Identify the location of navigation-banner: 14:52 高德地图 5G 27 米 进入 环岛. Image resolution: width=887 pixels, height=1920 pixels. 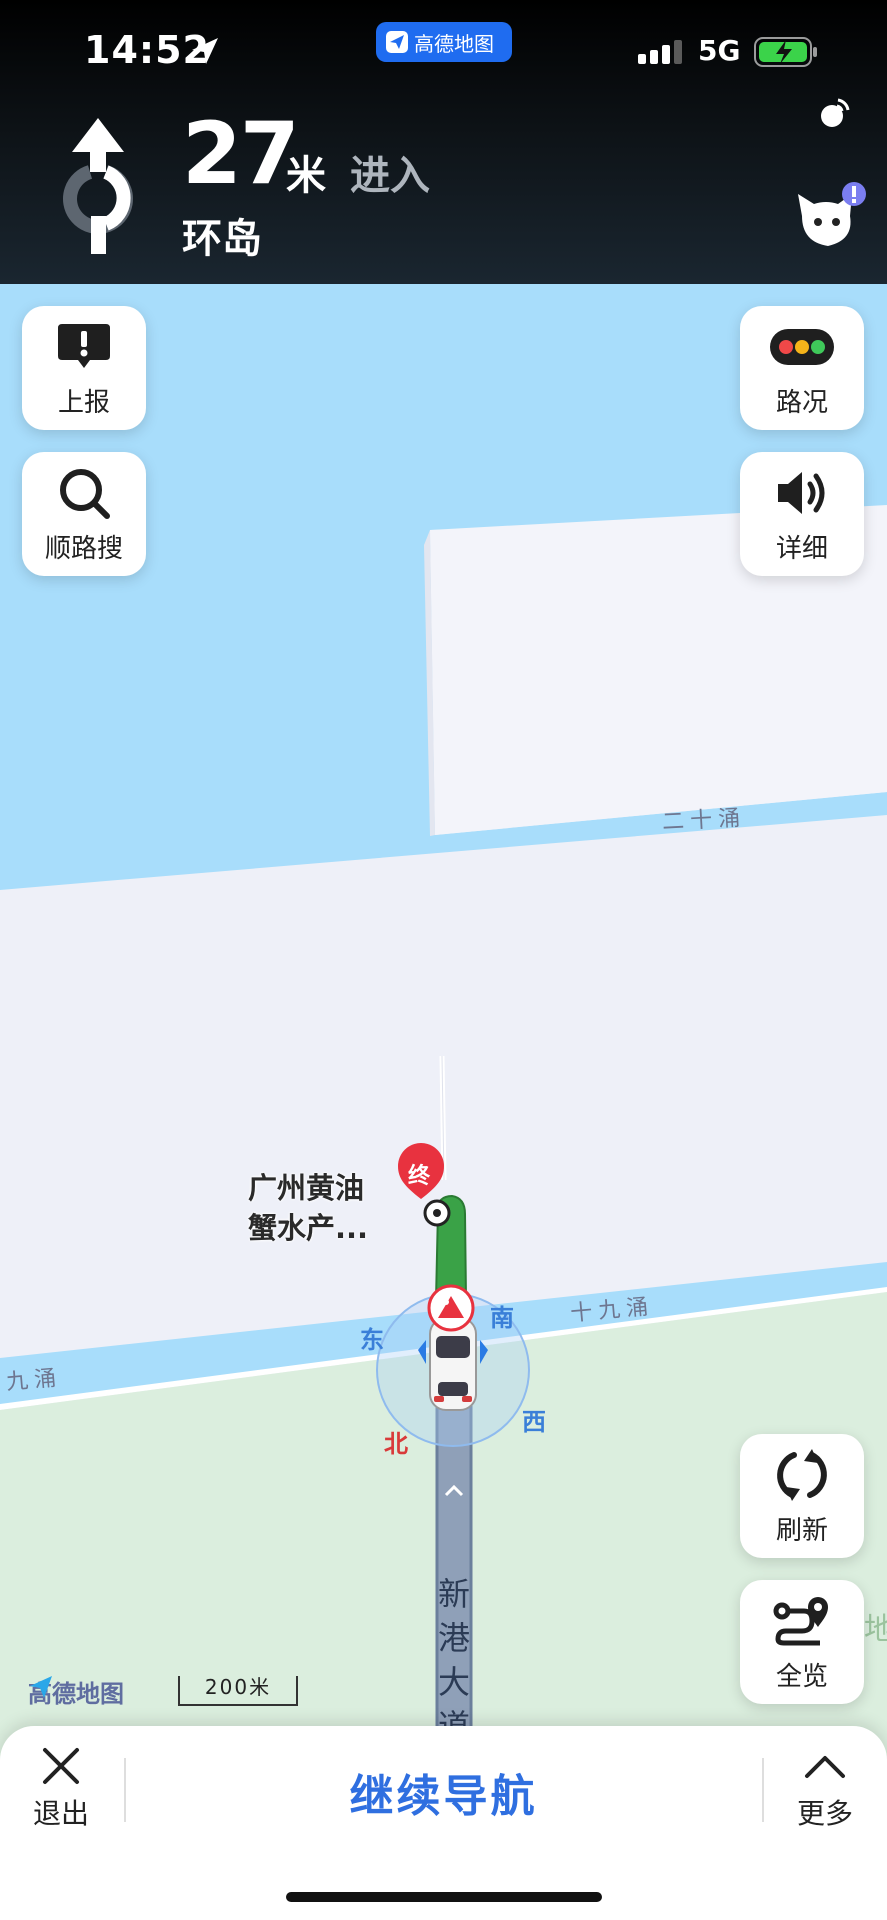
(443, 142).